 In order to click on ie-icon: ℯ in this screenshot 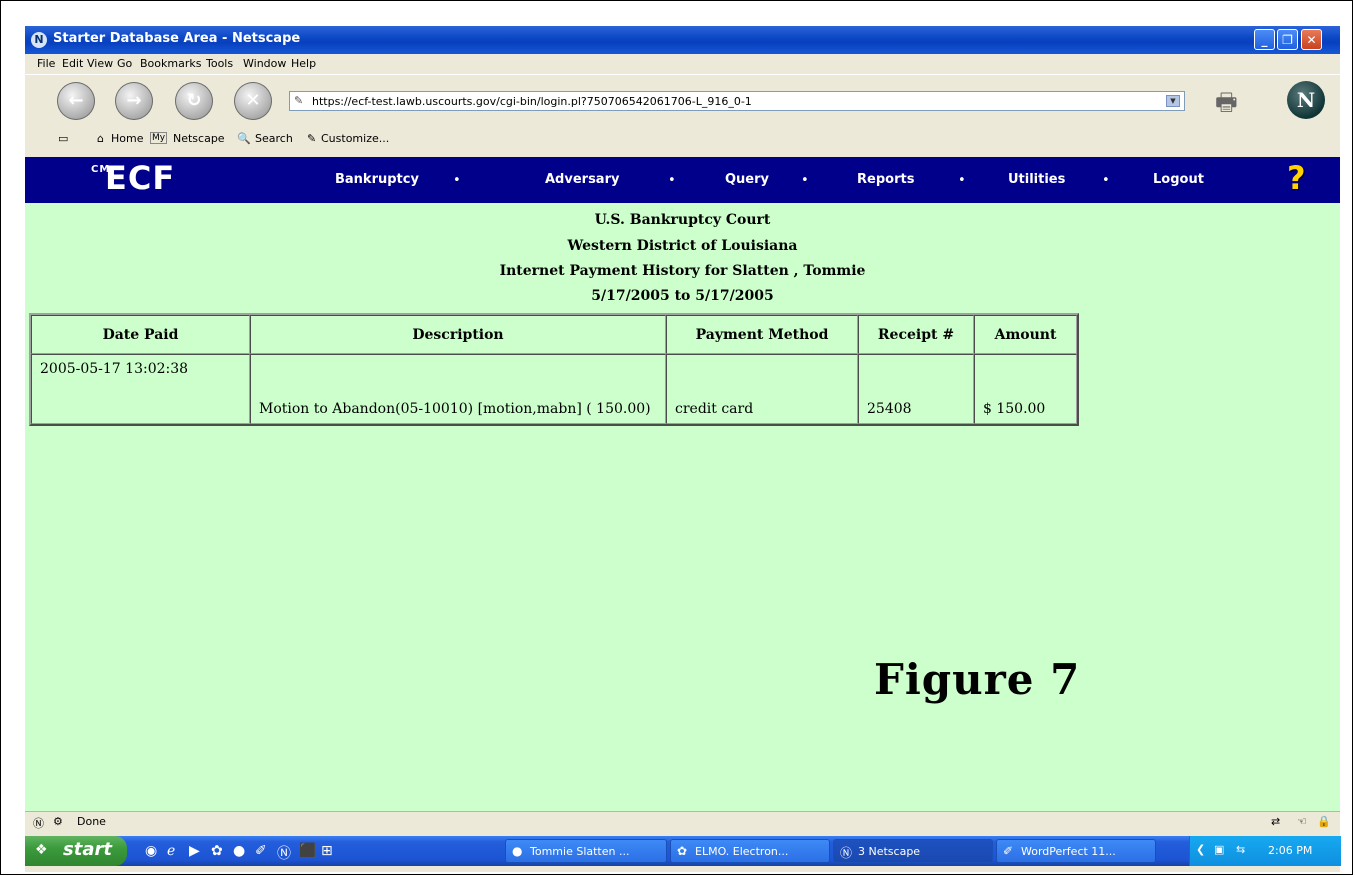, I will do `click(171, 851)`.